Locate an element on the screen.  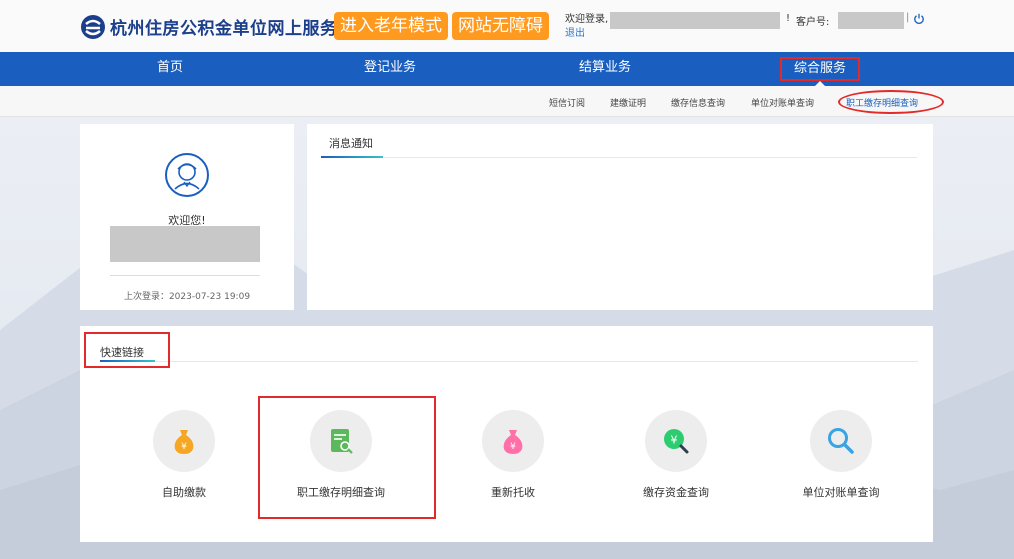
avatar-icon is located at coordinates (187, 175).